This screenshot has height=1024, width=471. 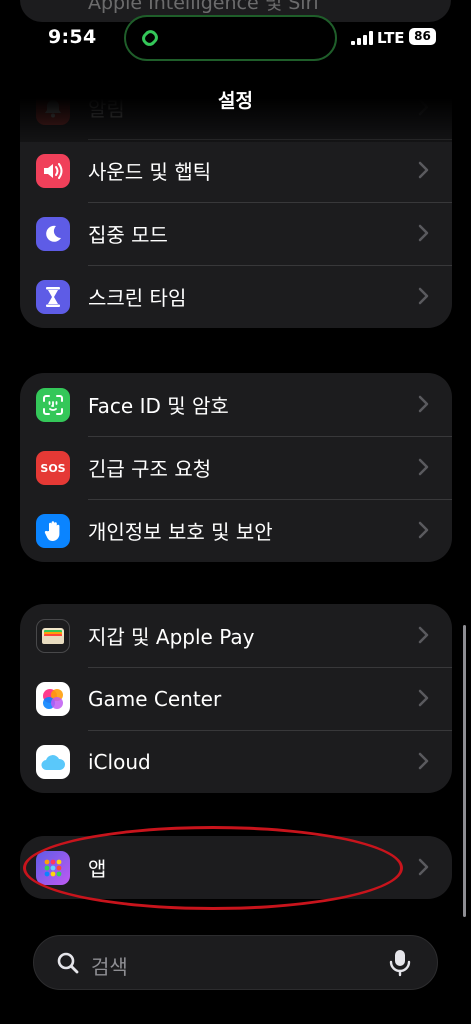 What do you see at coordinates (68, 963) in the screenshot?
I see `search-icon` at bounding box center [68, 963].